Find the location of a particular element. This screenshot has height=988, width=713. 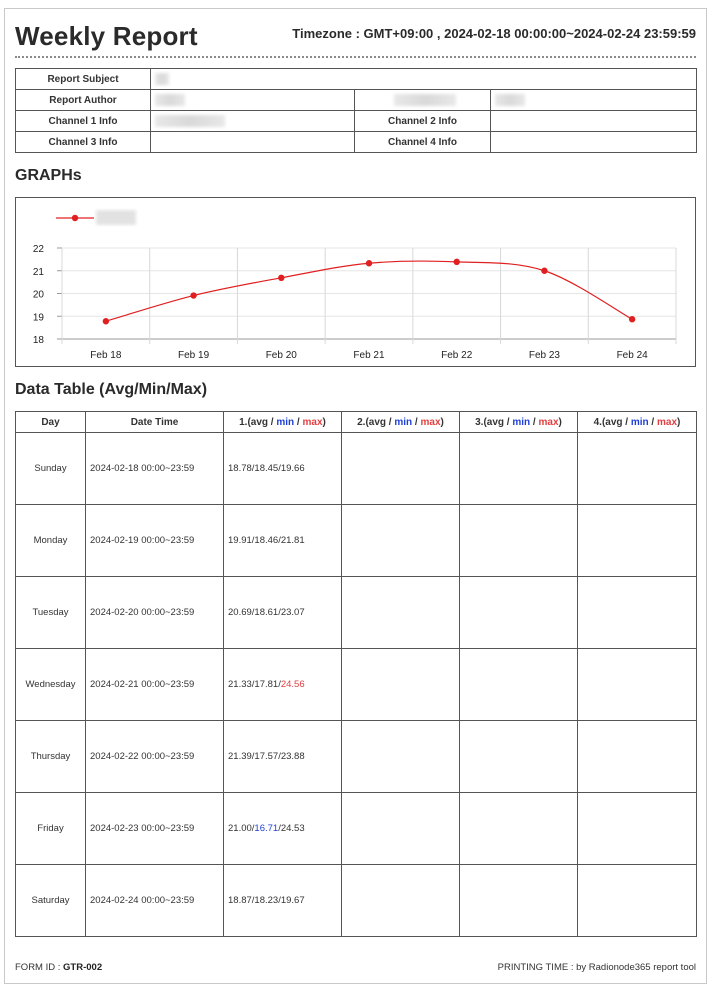

row-channel1-value: 21.39/17.57/23.88 is located at coordinates (282, 756).